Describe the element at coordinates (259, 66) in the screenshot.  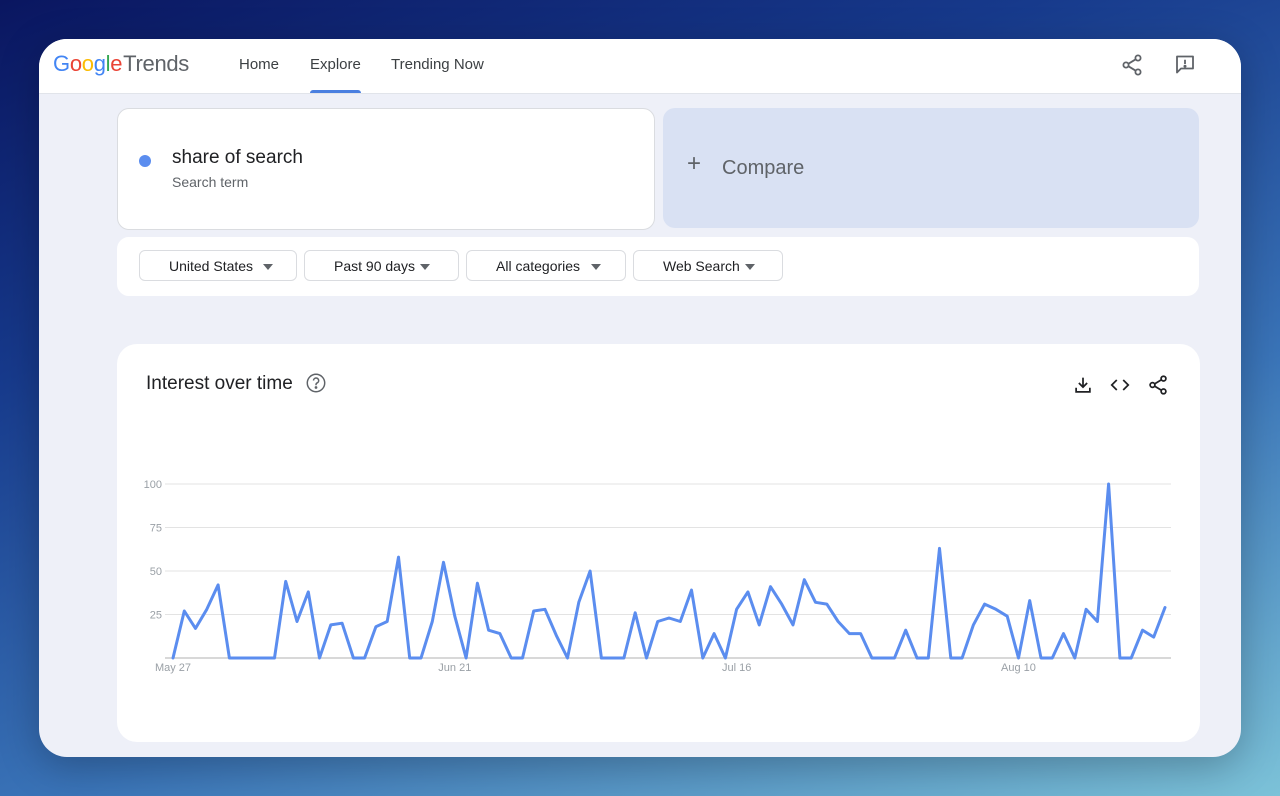
I see `nav-home: Home` at that location.